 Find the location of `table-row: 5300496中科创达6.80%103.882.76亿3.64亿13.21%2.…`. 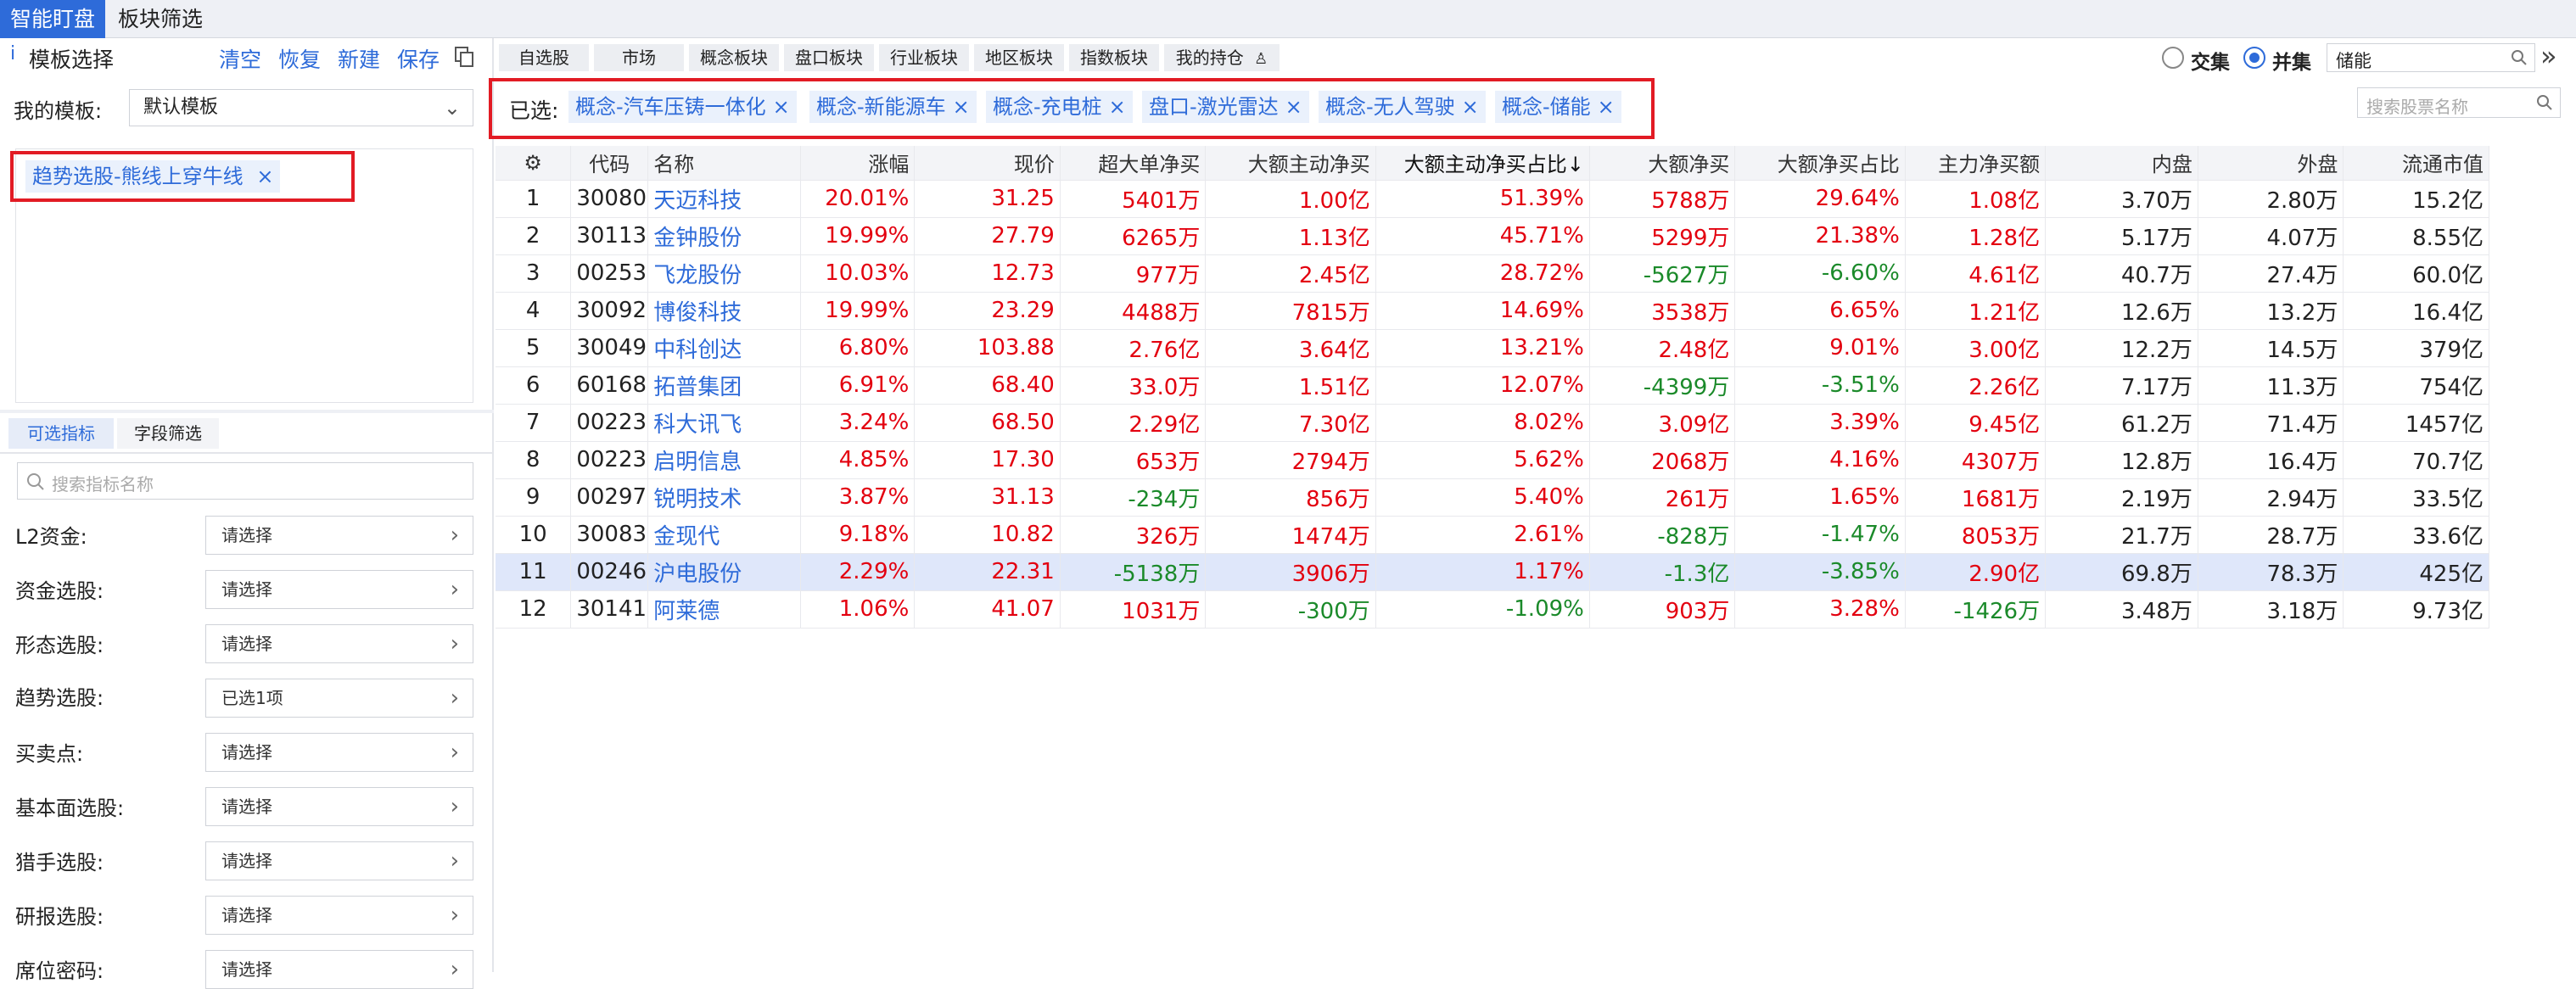

table-row: 5300496中科创达6.80%103.882.76亿3.64亿13.21%2.… is located at coordinates (1492, 348).